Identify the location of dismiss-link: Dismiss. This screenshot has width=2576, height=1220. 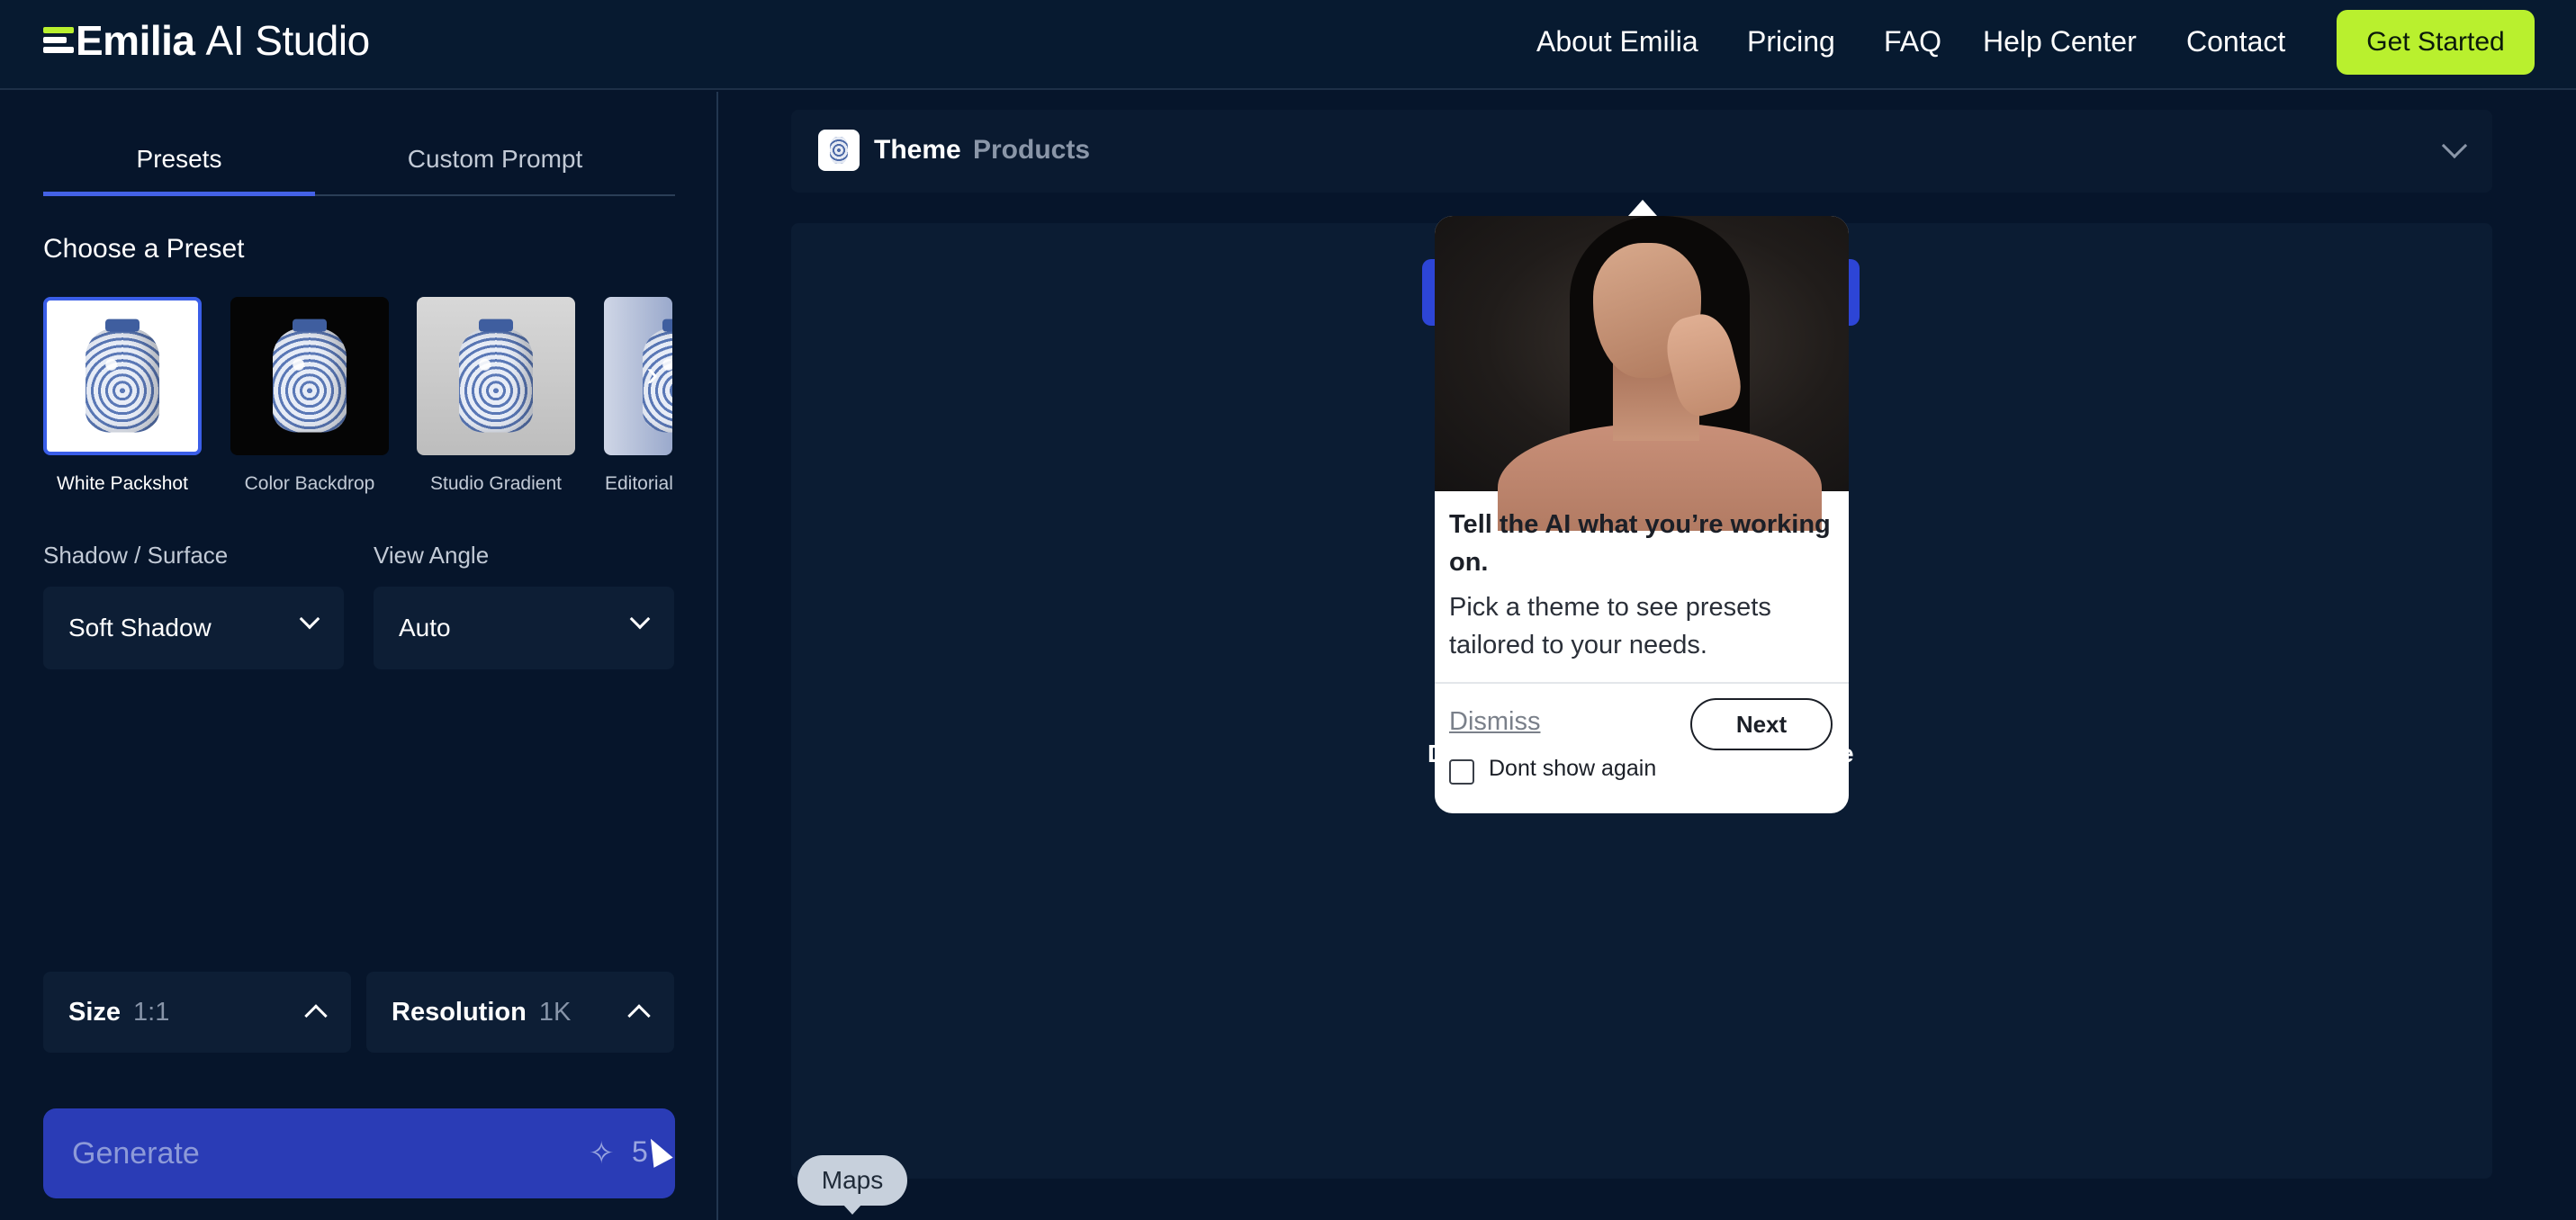
(1495, 722).